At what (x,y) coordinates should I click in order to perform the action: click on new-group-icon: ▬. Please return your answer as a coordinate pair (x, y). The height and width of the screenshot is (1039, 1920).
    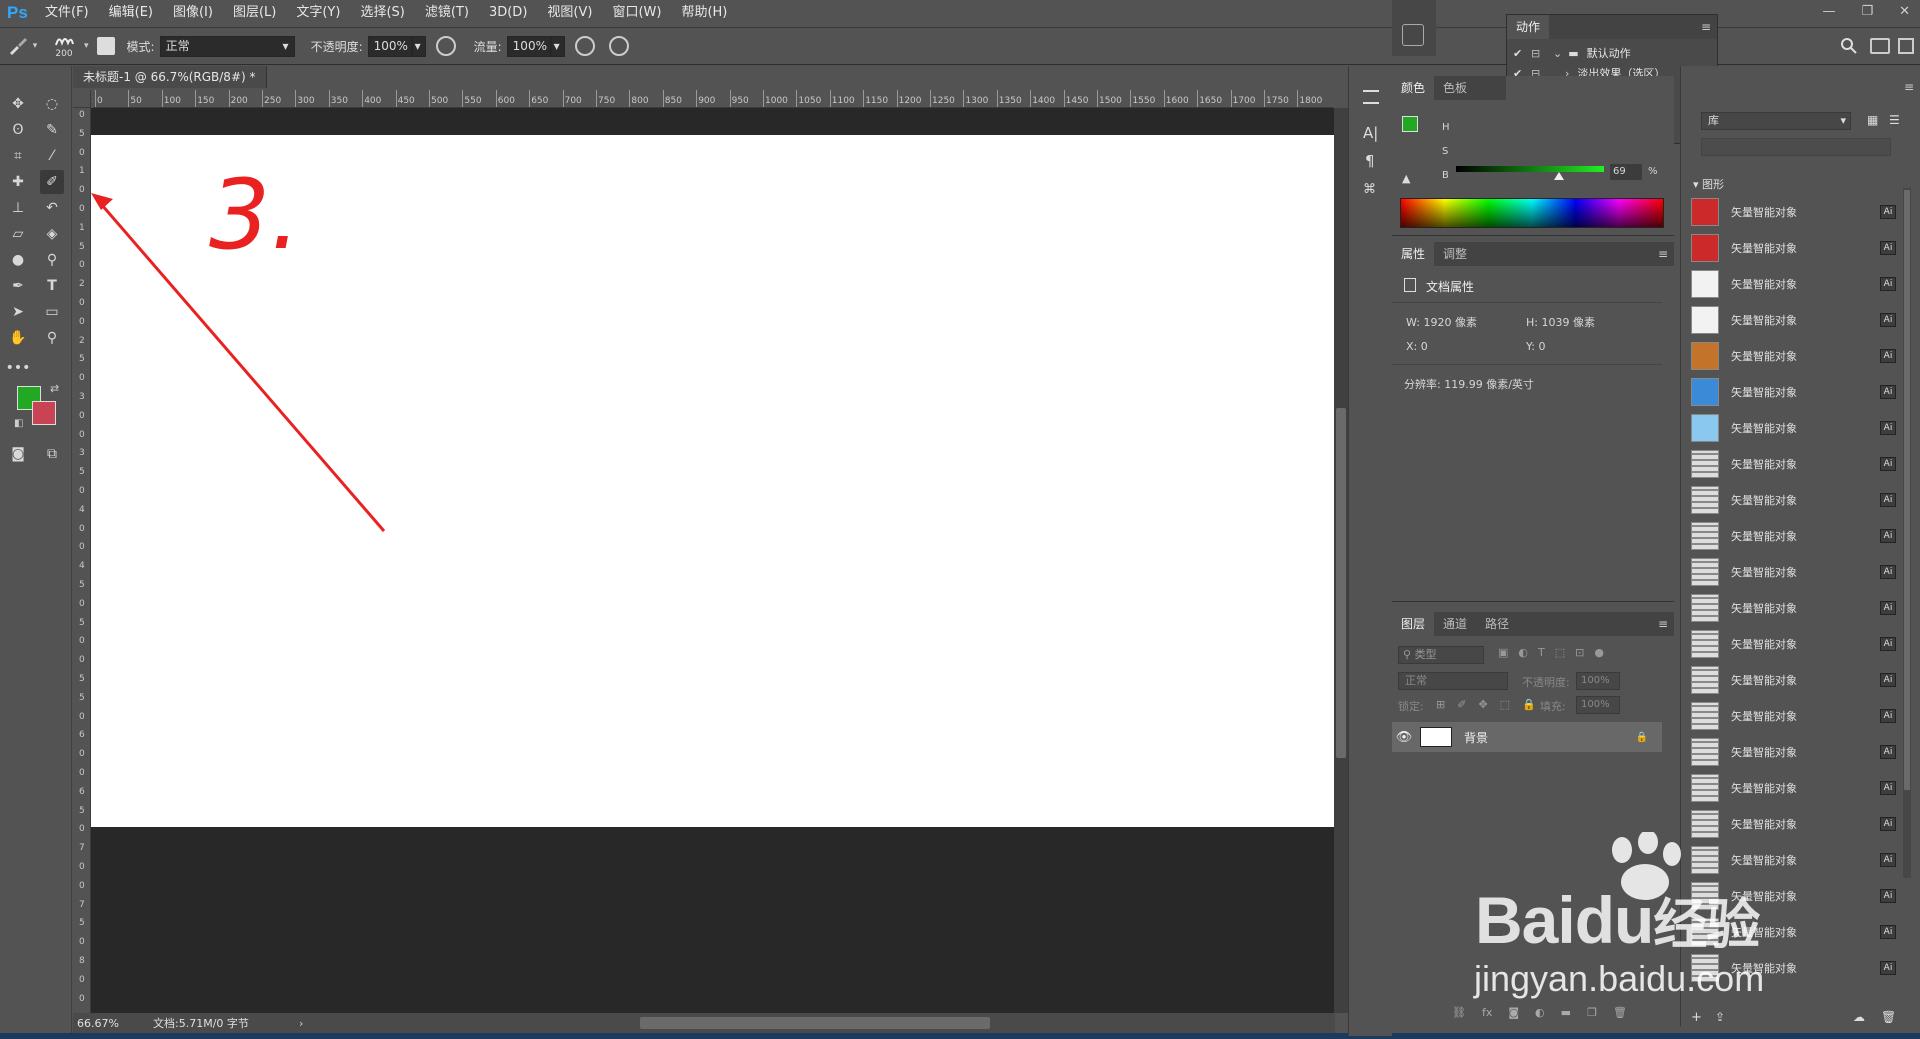
    Looking at the image, I should click on (1566, 1012).